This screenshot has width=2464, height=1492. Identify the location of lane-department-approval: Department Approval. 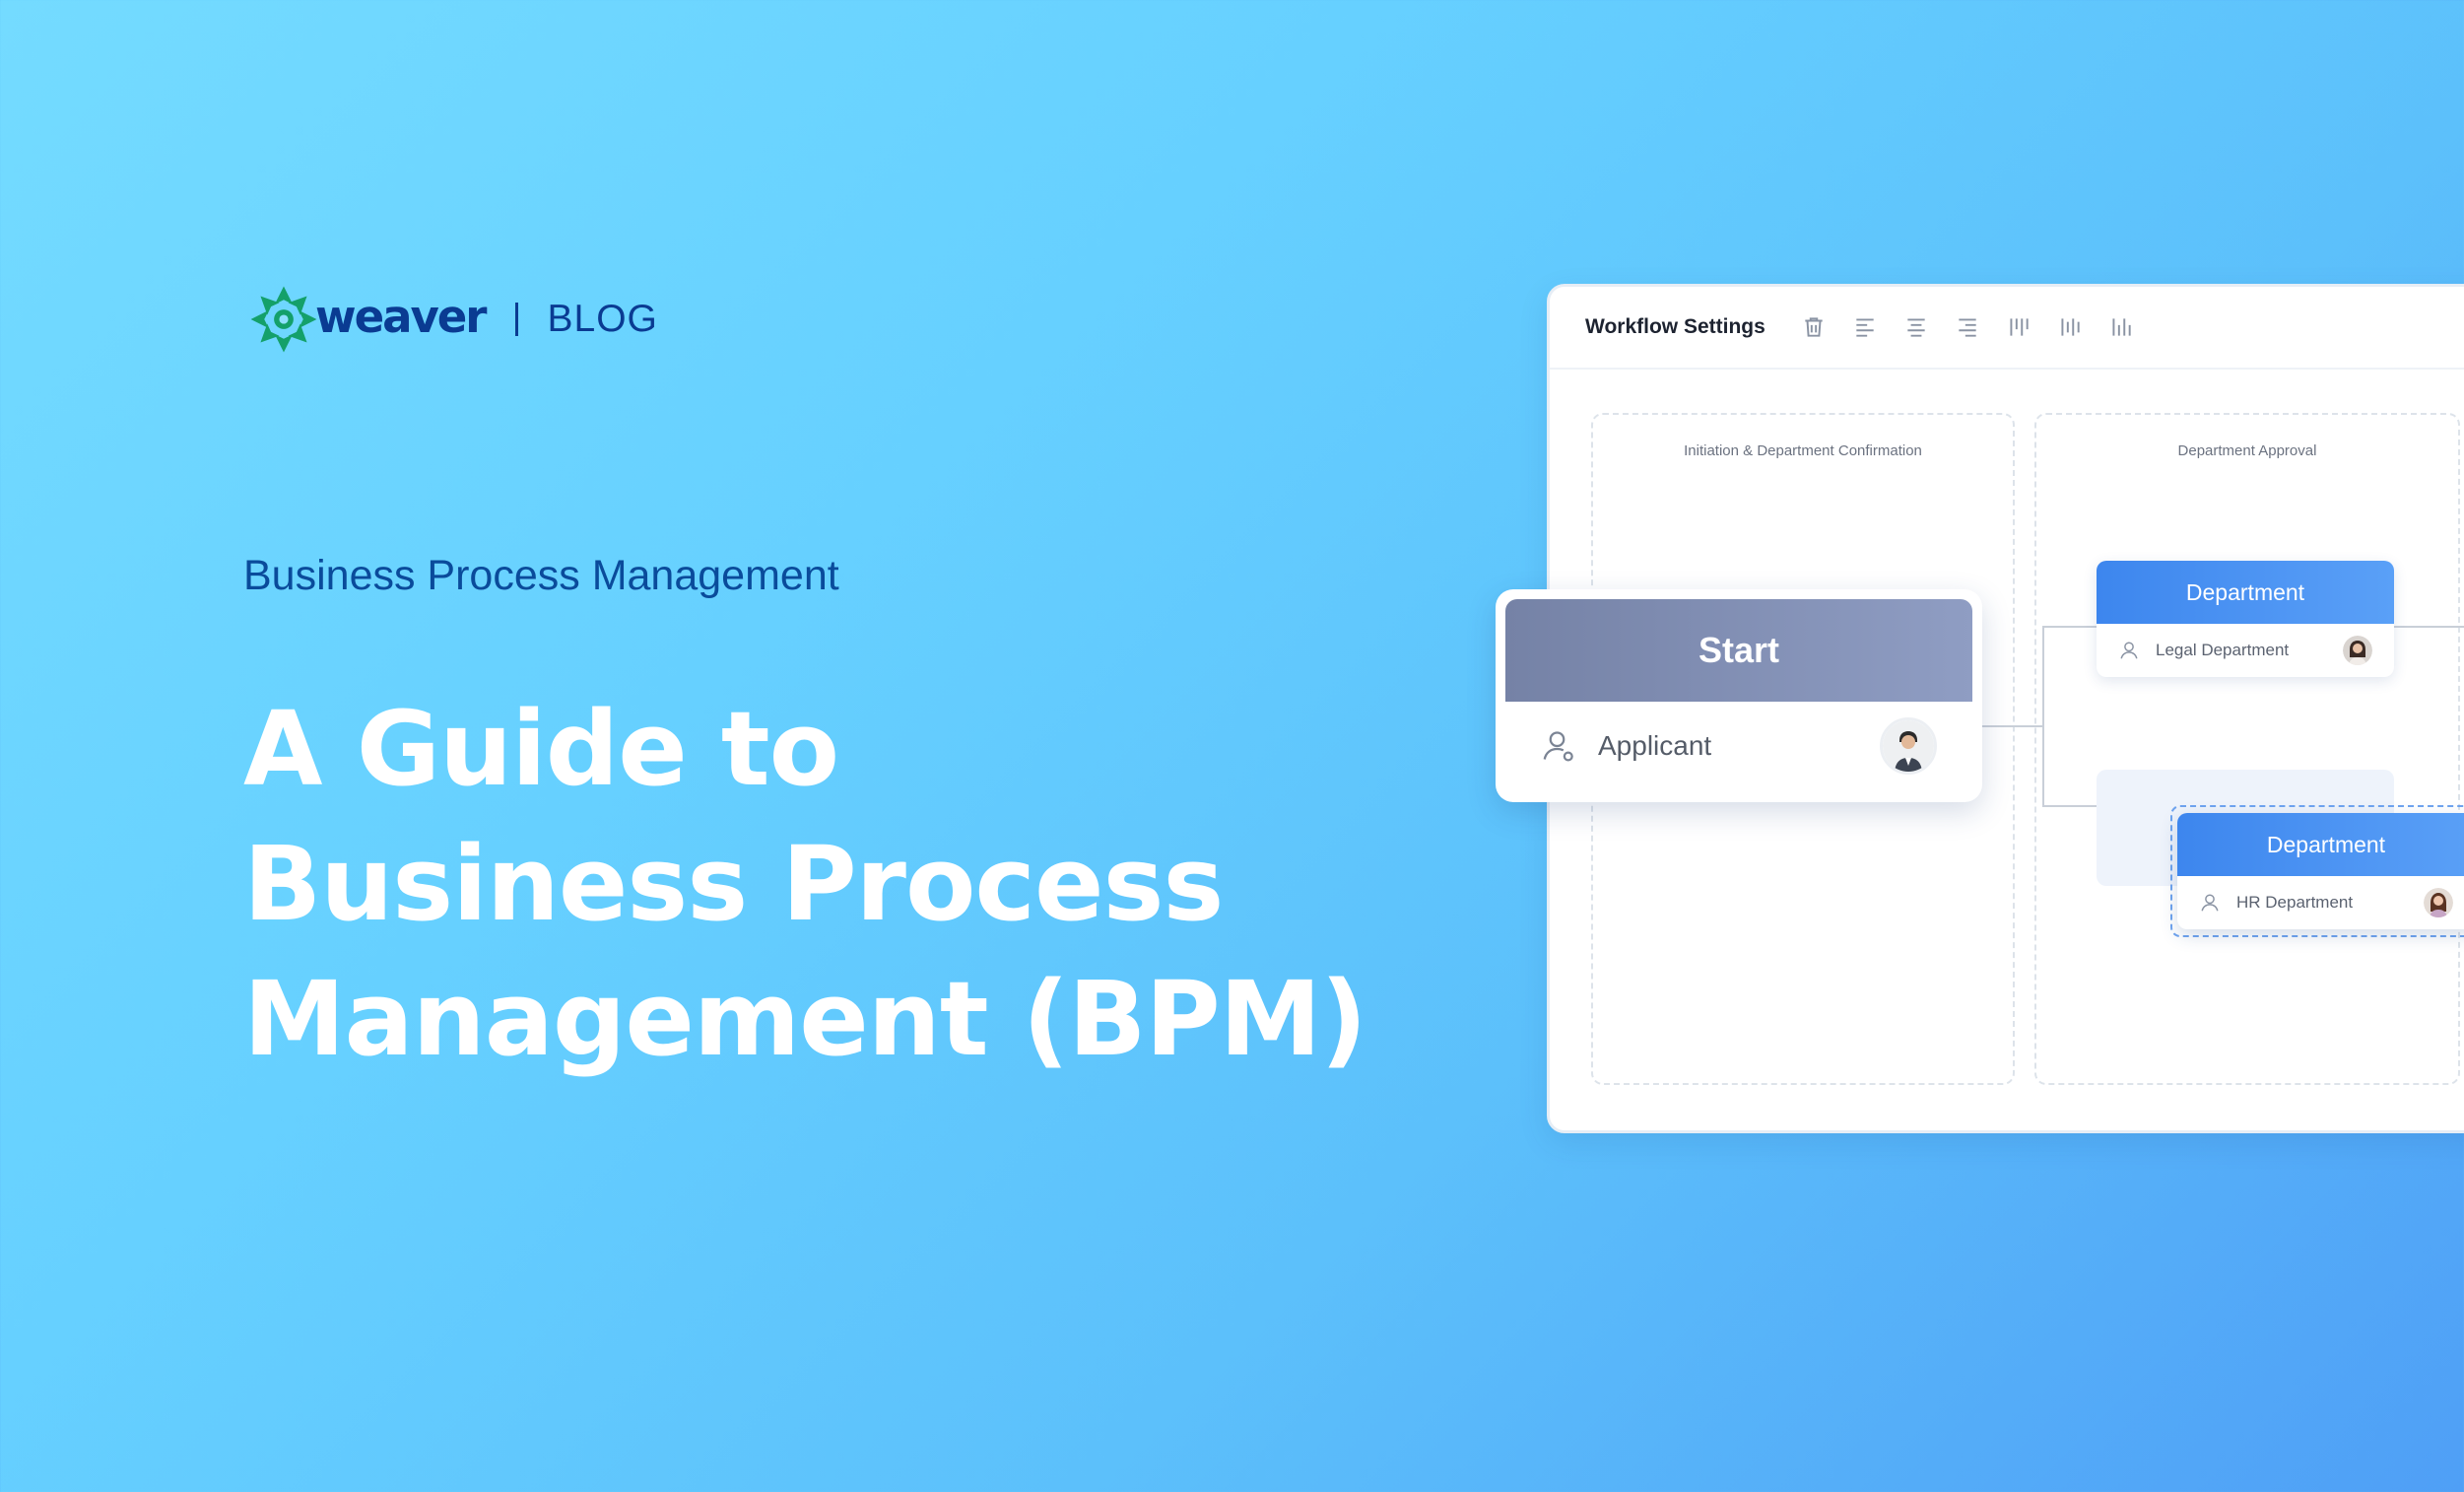
(2247, 749).